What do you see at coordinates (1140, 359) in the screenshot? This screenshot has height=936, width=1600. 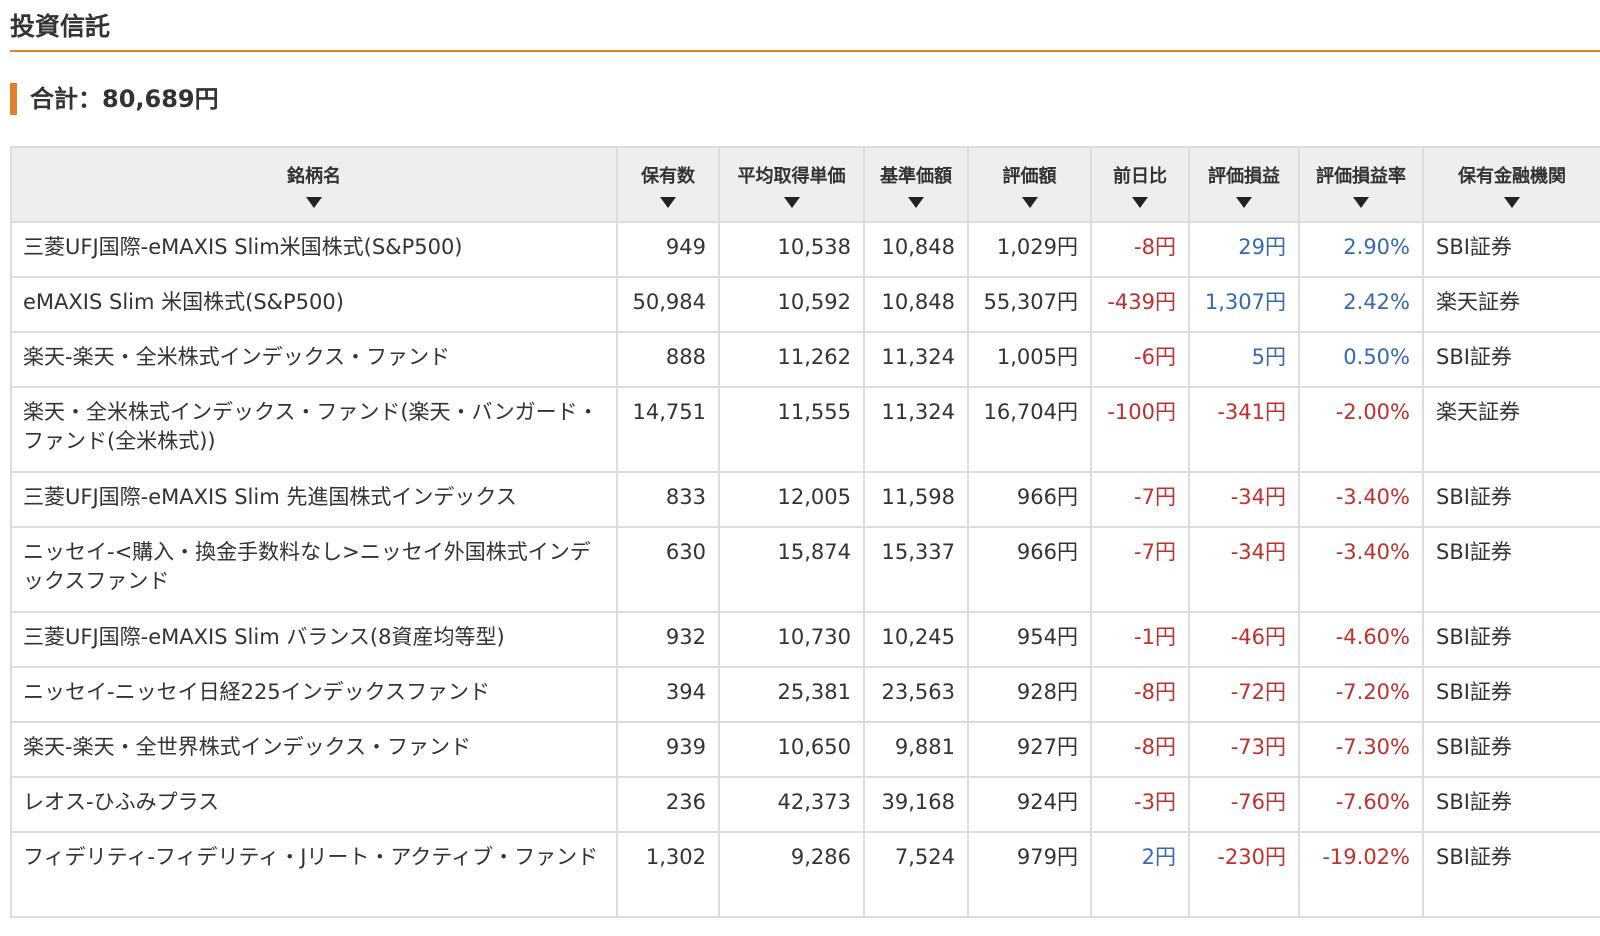 I see `day-change-cell: -6円` at bounding box center [1140, 359].